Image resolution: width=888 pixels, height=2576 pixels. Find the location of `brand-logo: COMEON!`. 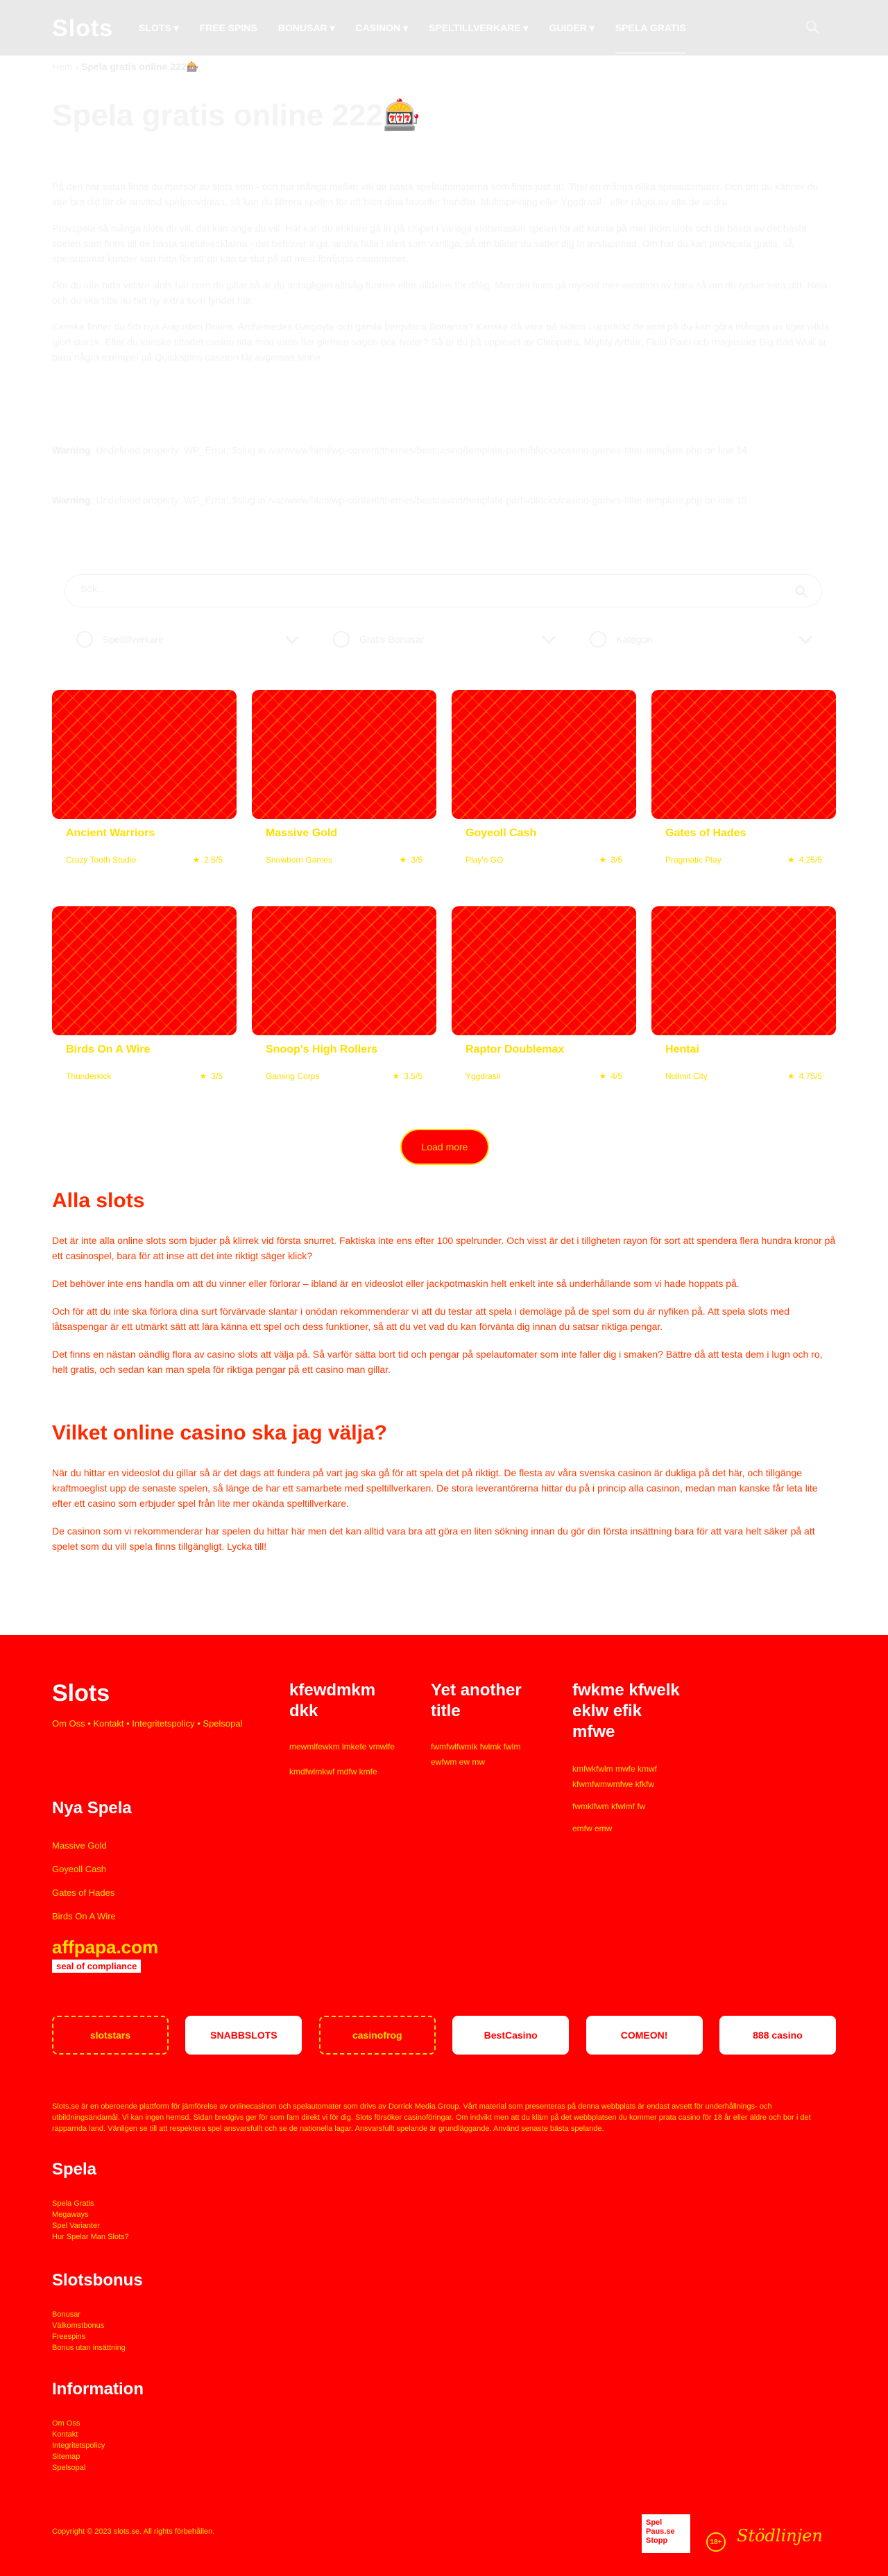

brand-logo: COMEON! is located at coordinates (644, 2035).